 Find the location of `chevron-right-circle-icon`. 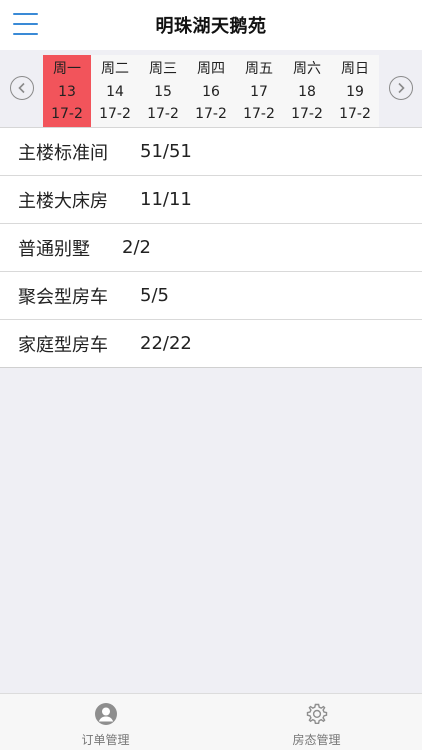

chevron-right-circle-icon is located at coordinates (401, 88).